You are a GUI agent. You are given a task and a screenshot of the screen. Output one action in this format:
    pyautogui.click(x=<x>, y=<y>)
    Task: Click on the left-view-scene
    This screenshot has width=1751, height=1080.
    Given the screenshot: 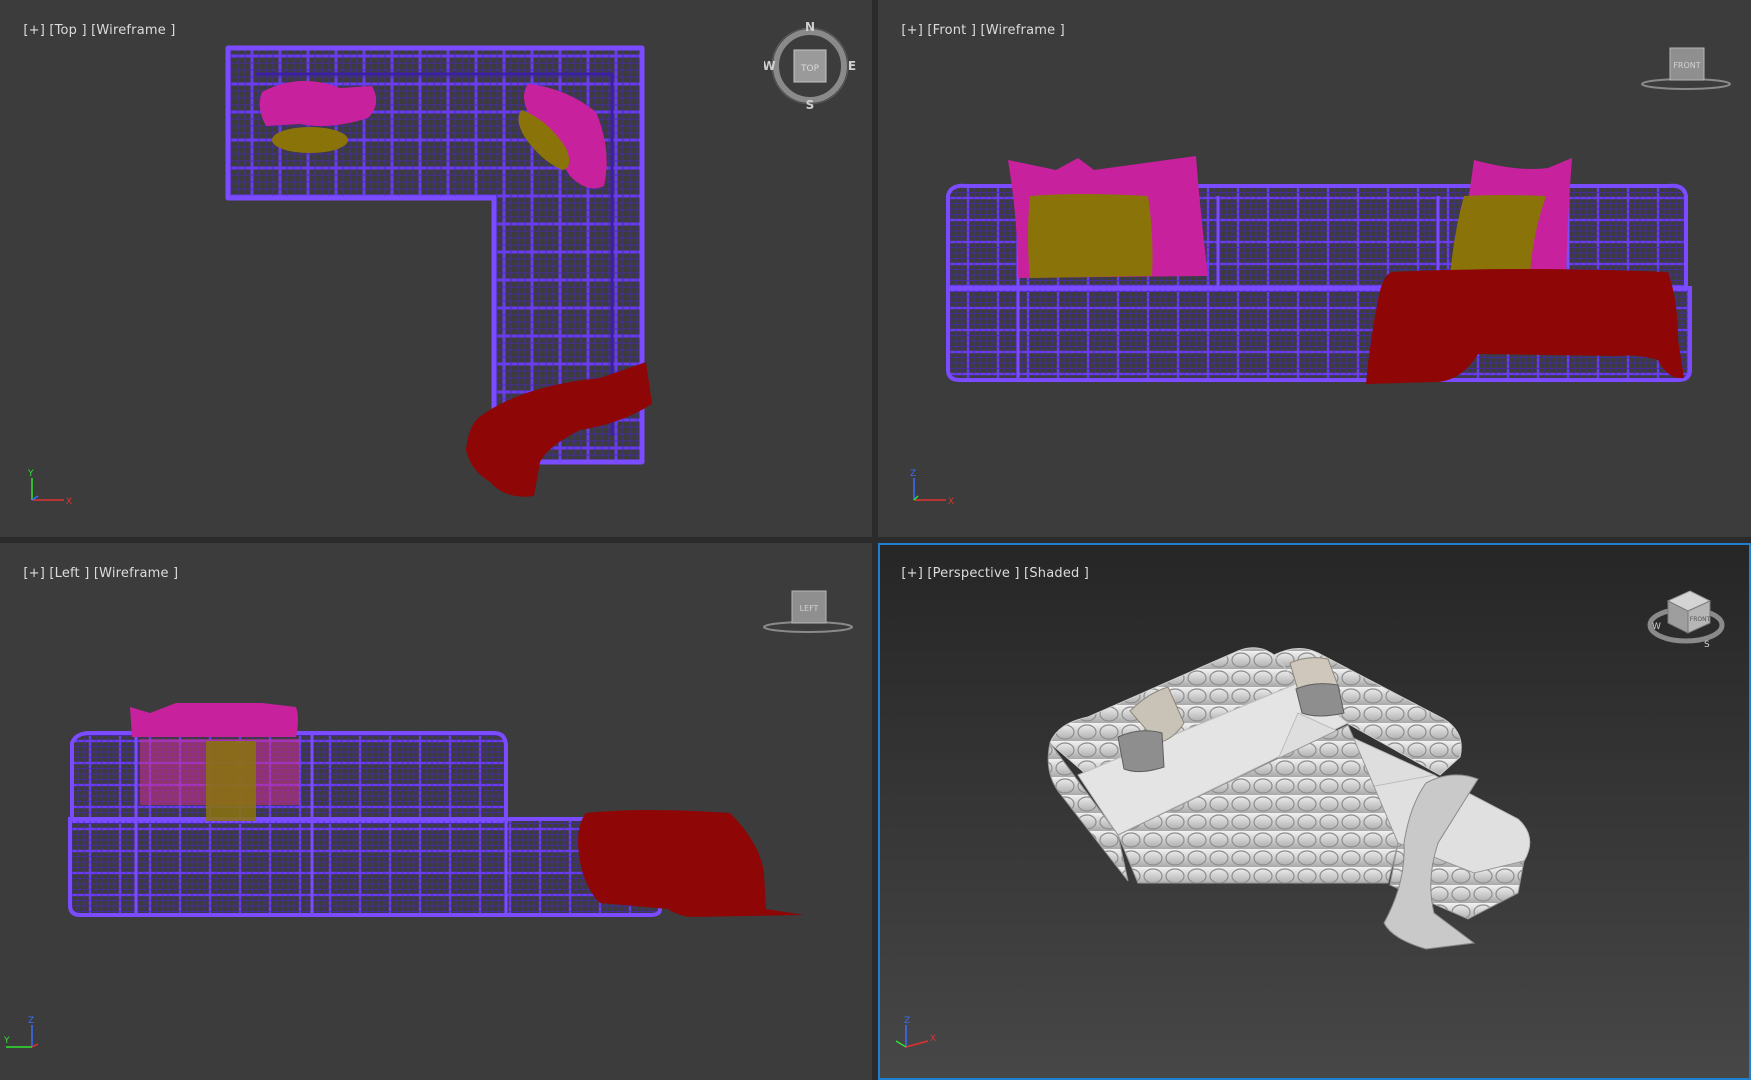 What is the action you would take?
    pyautogui.click(x=436, y=810)
    